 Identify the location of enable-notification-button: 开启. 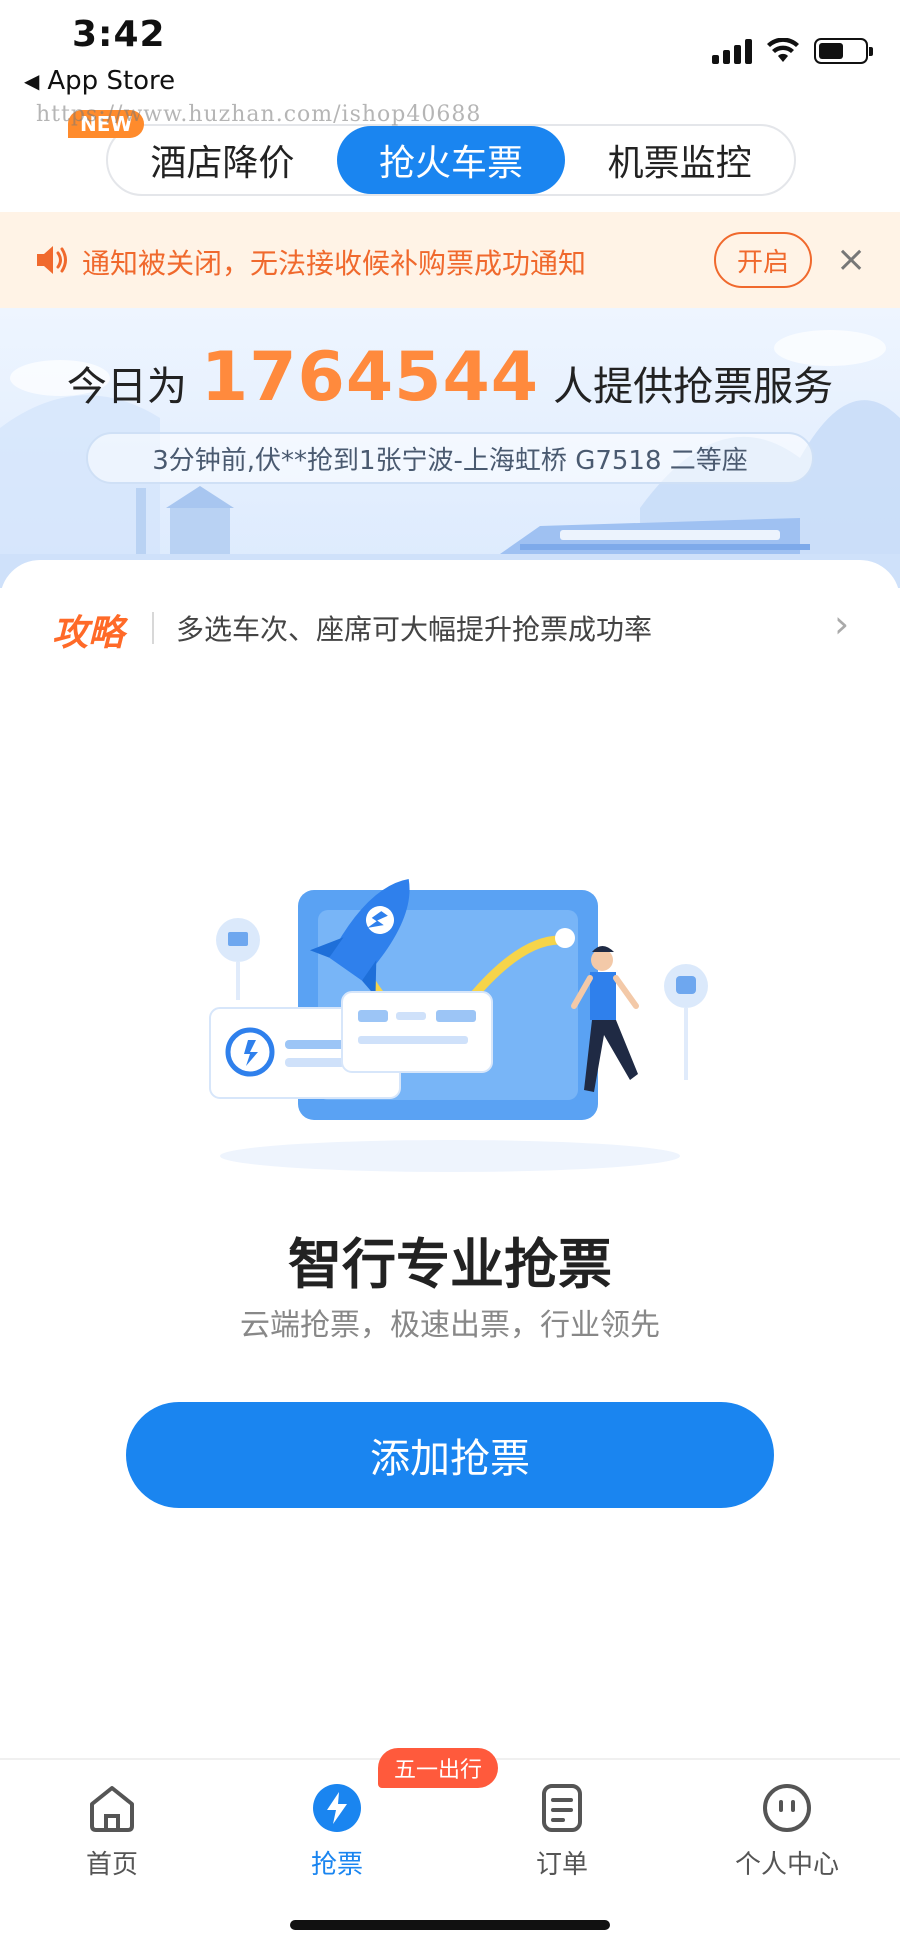
(763, 260).